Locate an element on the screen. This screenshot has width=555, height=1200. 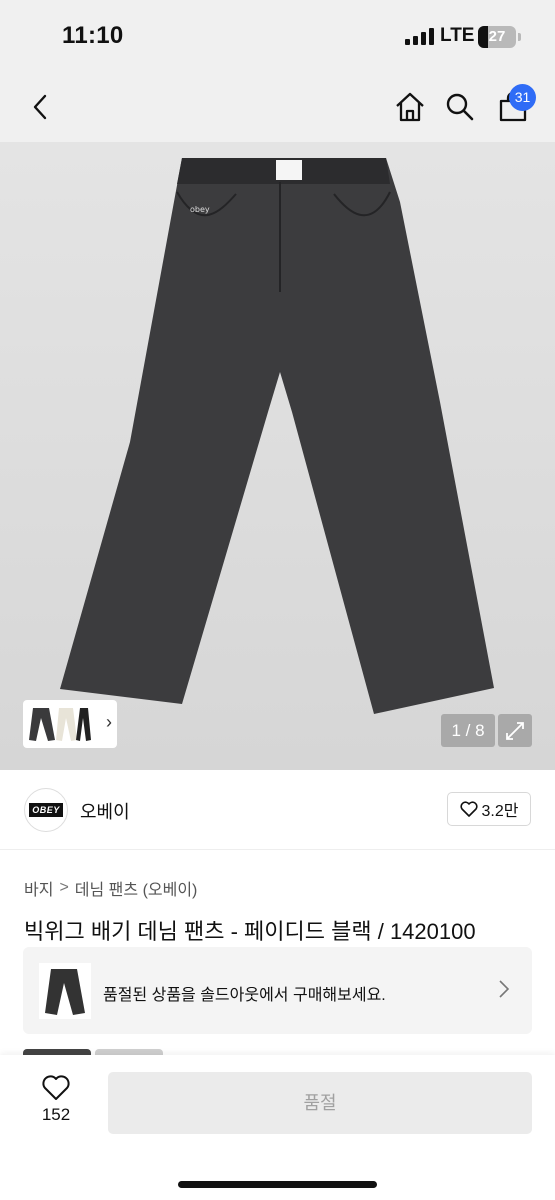
breadcrumb-subcategory: 데님 팬츠 (오베이) is located at coordinates (136, 888).